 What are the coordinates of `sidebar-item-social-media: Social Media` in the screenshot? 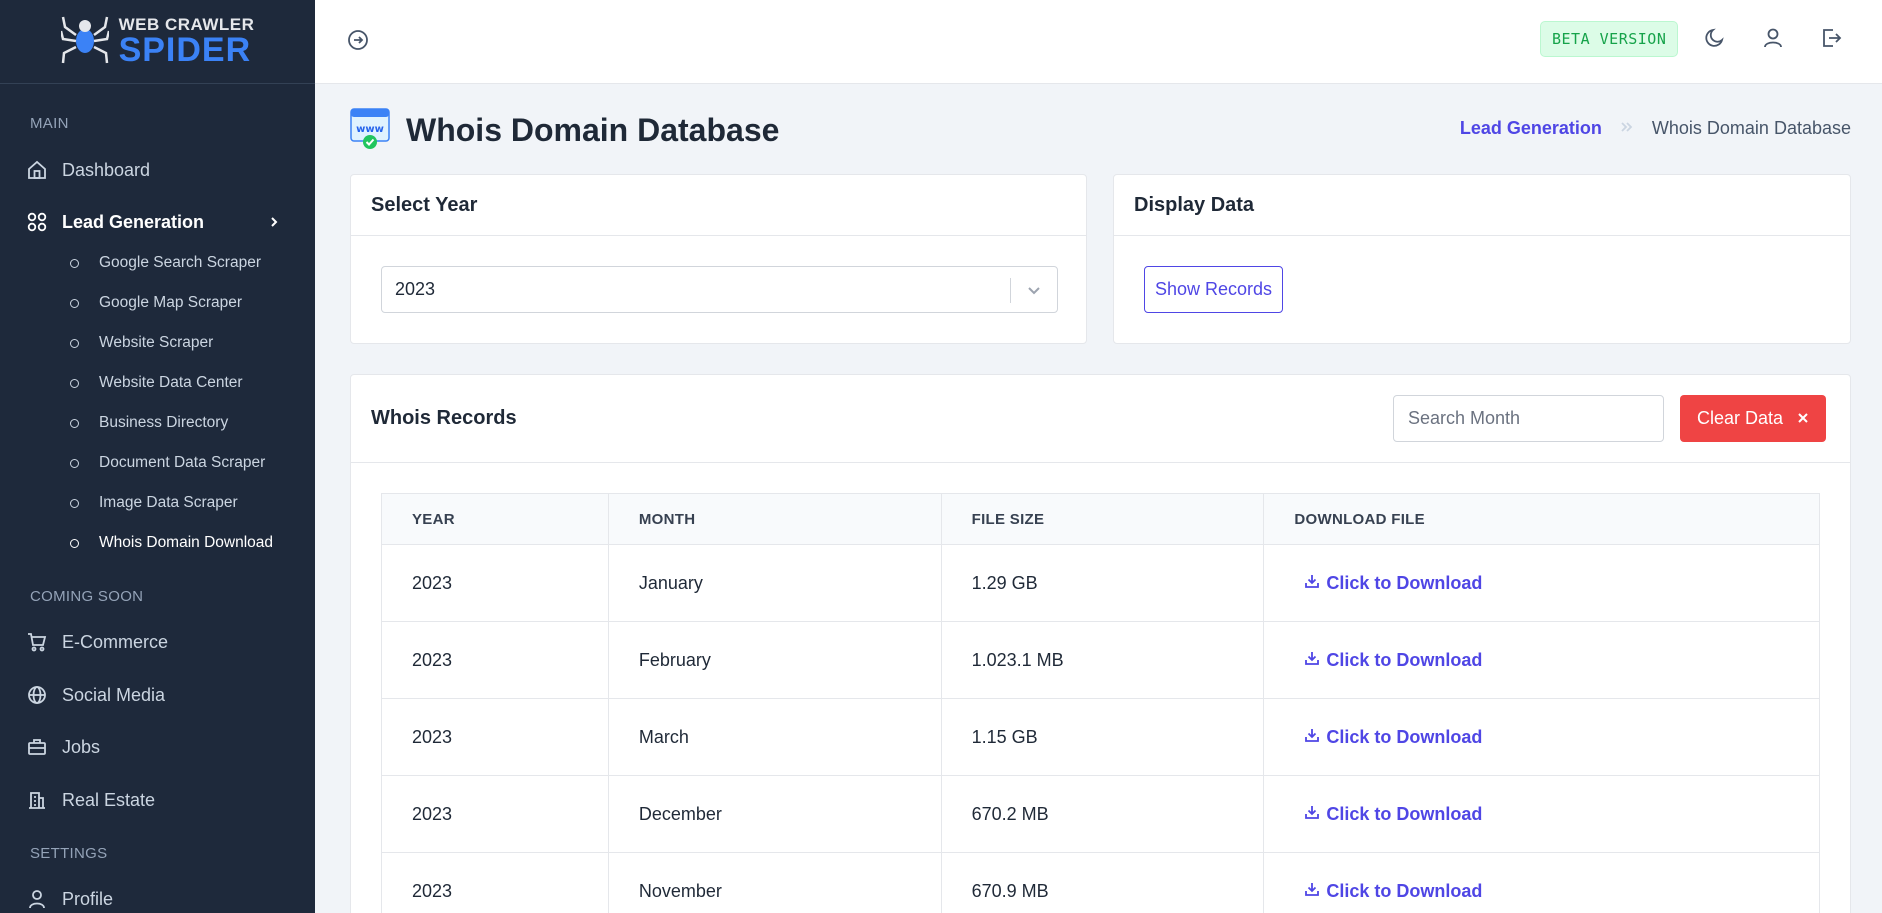 It's located at (157, 695).